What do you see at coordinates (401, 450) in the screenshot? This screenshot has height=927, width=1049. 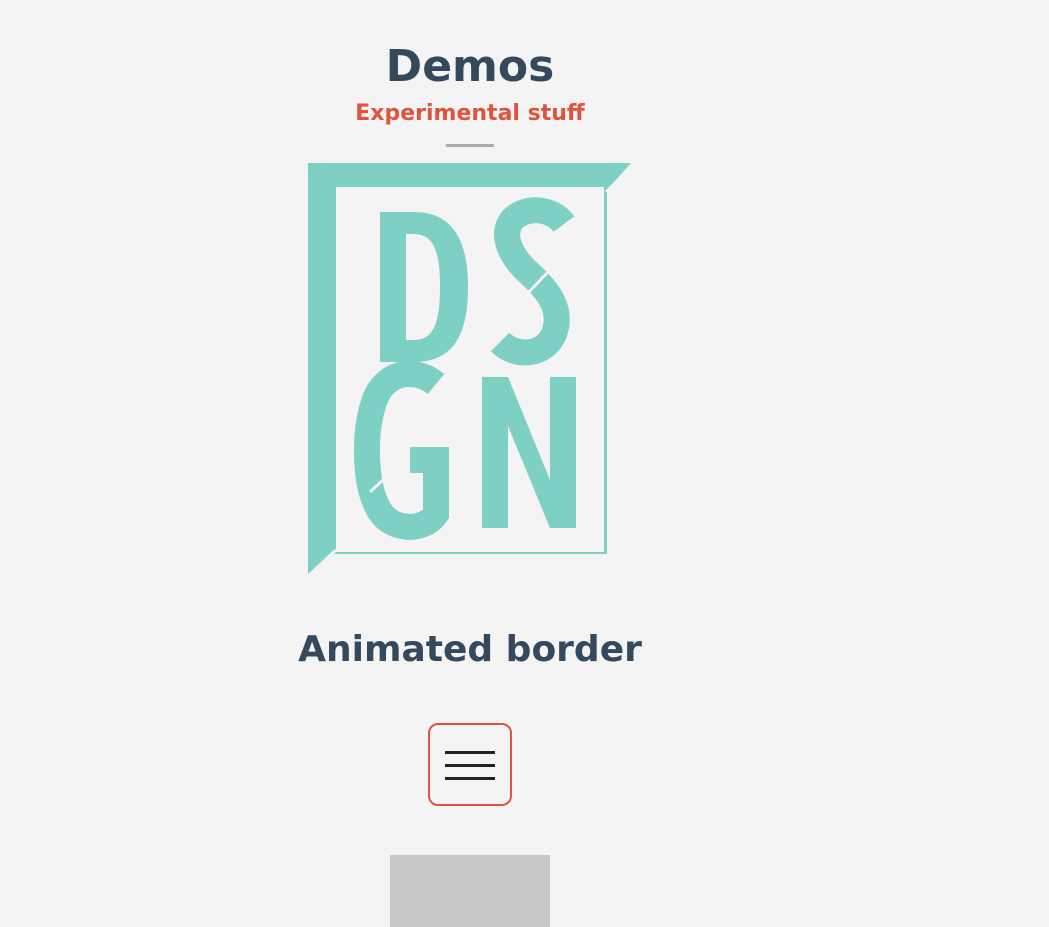 I see `logo-letter-g` at bounding box center [401, 450].